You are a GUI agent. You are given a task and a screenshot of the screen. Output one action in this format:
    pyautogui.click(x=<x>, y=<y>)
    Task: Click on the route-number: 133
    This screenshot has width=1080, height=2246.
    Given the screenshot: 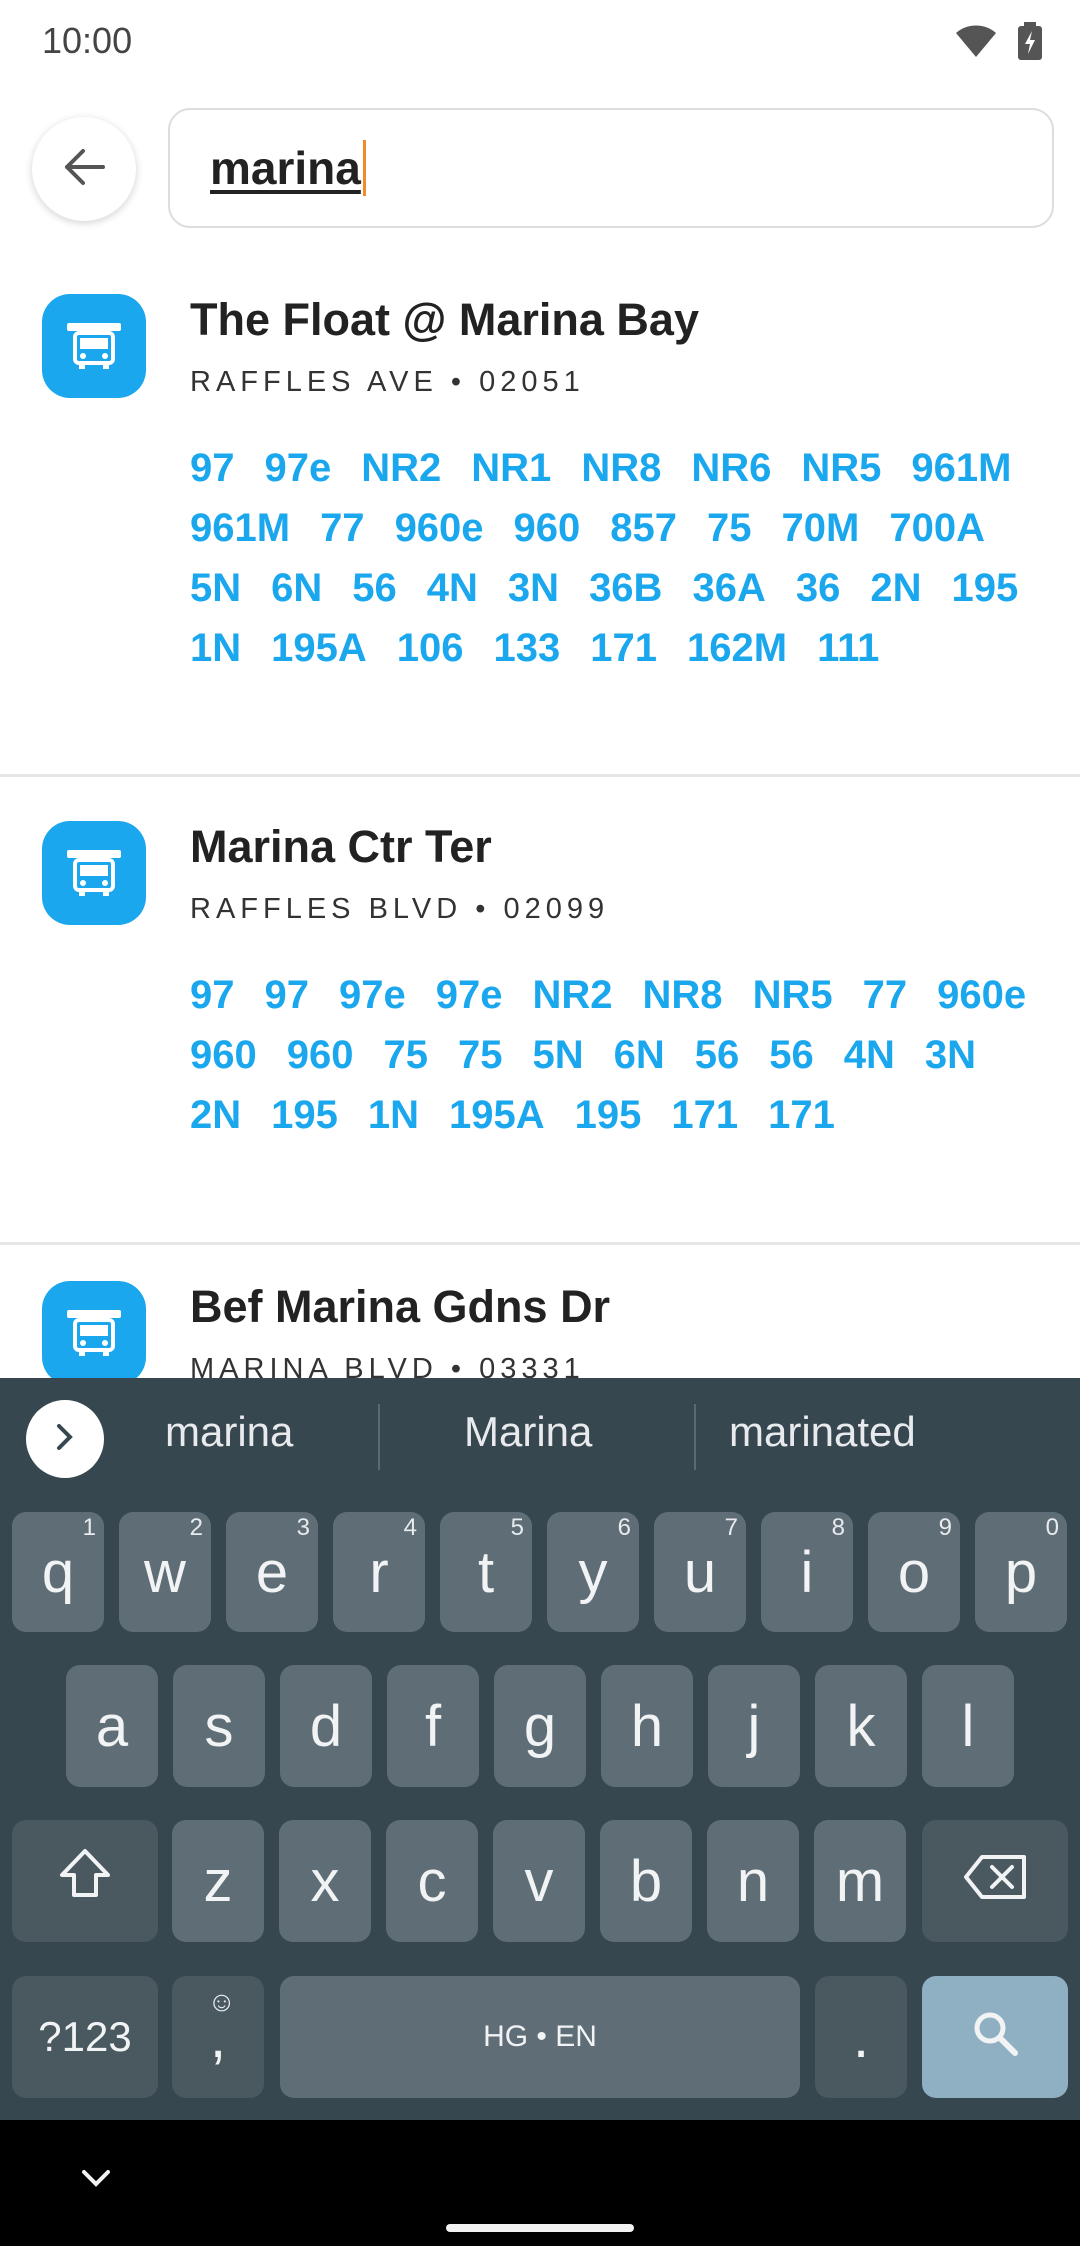 What is the action you would take?
    pyautogui.click(x=527, y=648)
    